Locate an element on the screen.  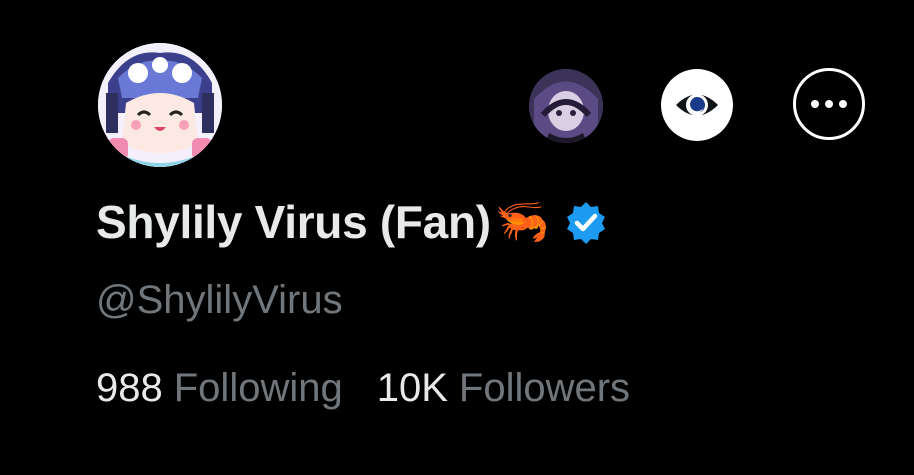
following-label: Following is located at coordinates (258, 388).